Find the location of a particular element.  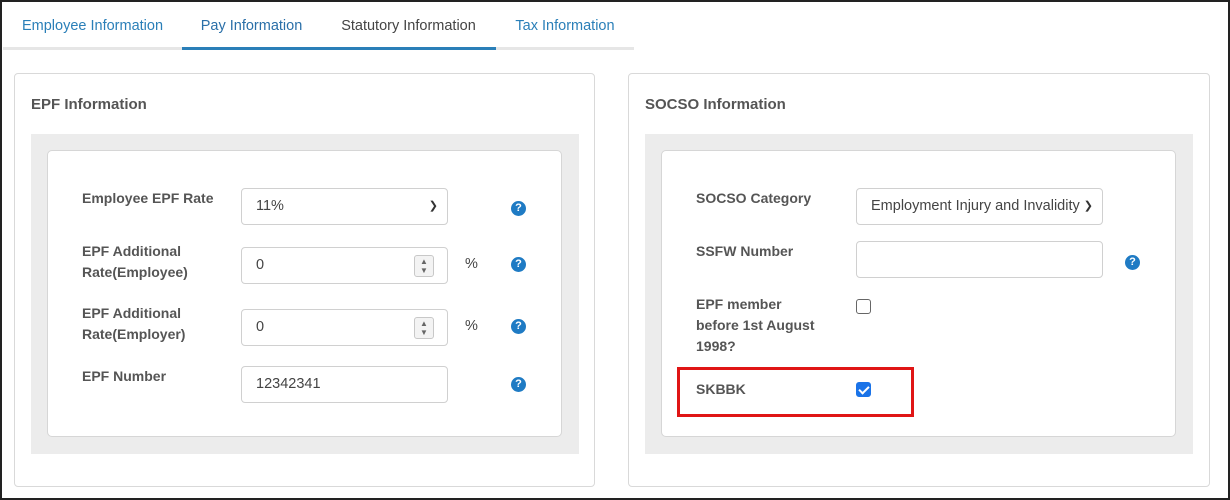

epf-additional-employee-label-line1: EPF Additional is located at coordinates (132, 251).